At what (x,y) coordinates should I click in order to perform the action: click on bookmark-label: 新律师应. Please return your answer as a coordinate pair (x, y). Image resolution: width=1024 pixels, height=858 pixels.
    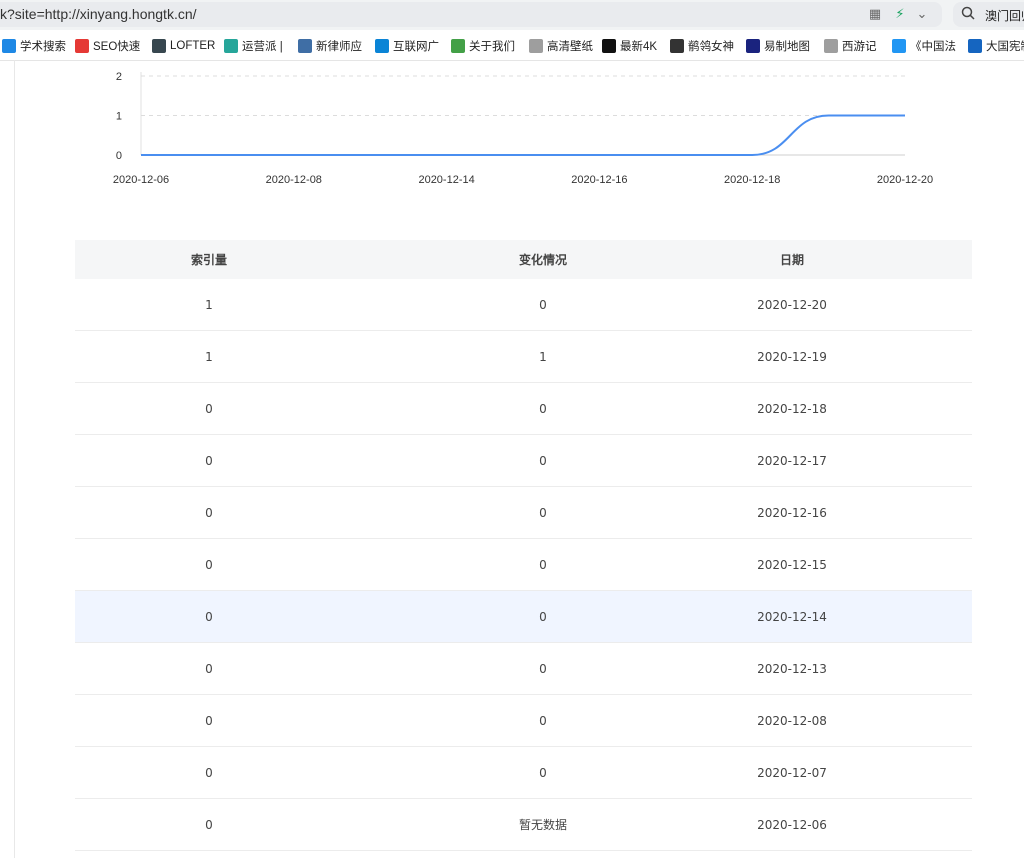
    Looking at the image, I should click on (339, 47).